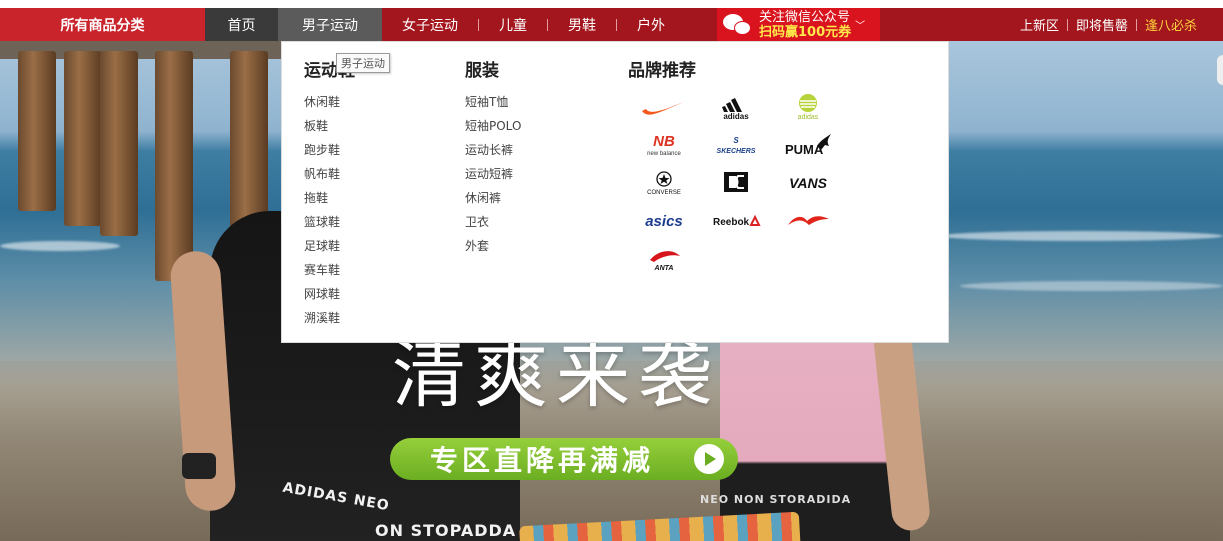 Image resolution: width=1223 pixels, height=541 pixels. I want to click on shoes-item: 网球鞋, so click(329, 294).